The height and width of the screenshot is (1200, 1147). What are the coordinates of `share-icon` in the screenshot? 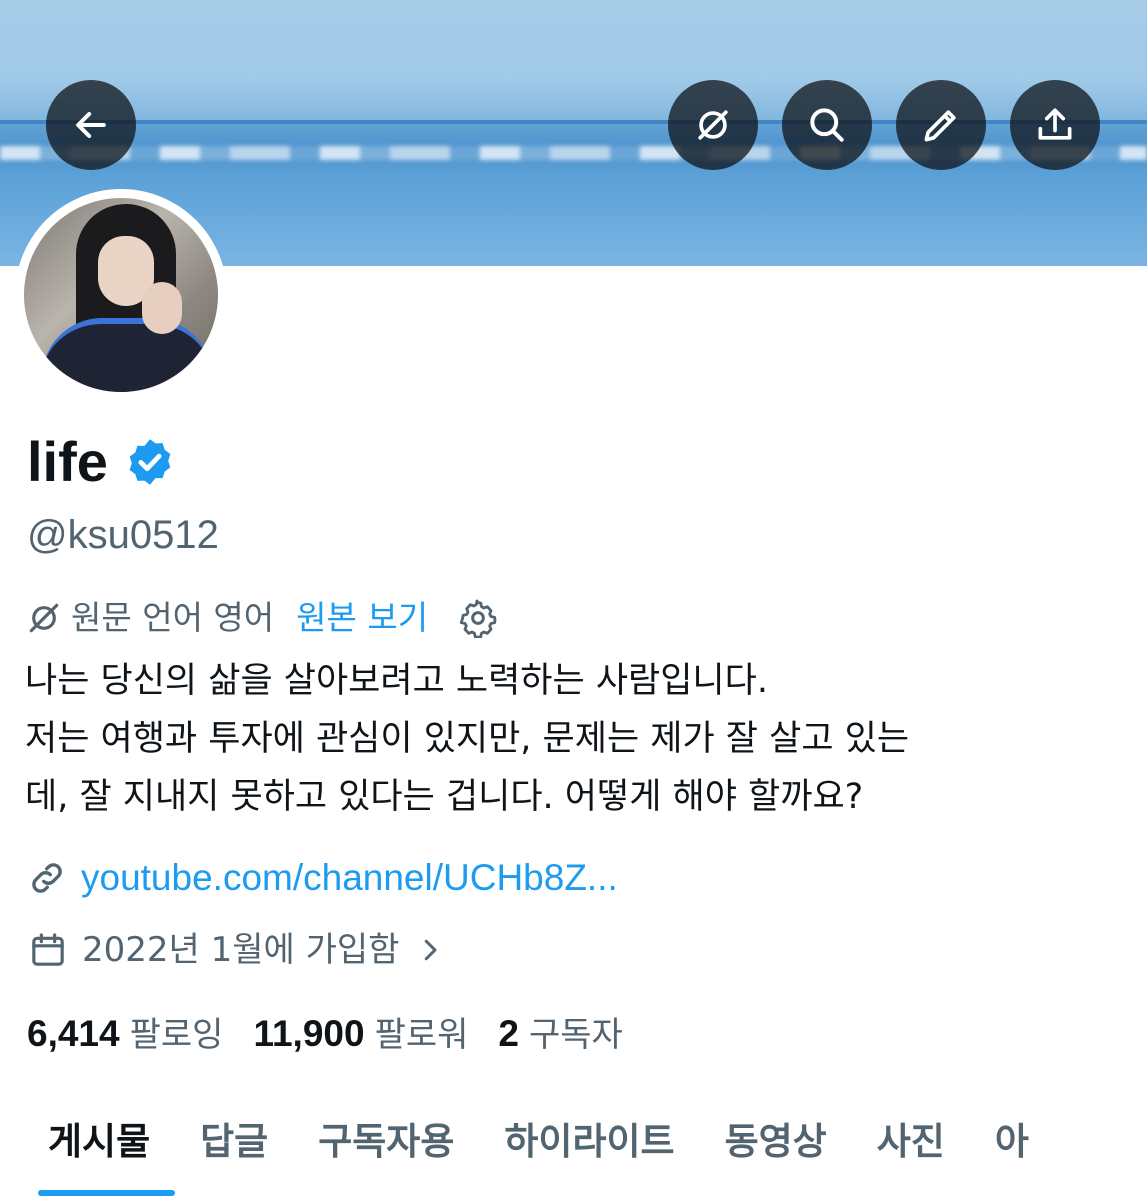 It's located at (1055, 124).